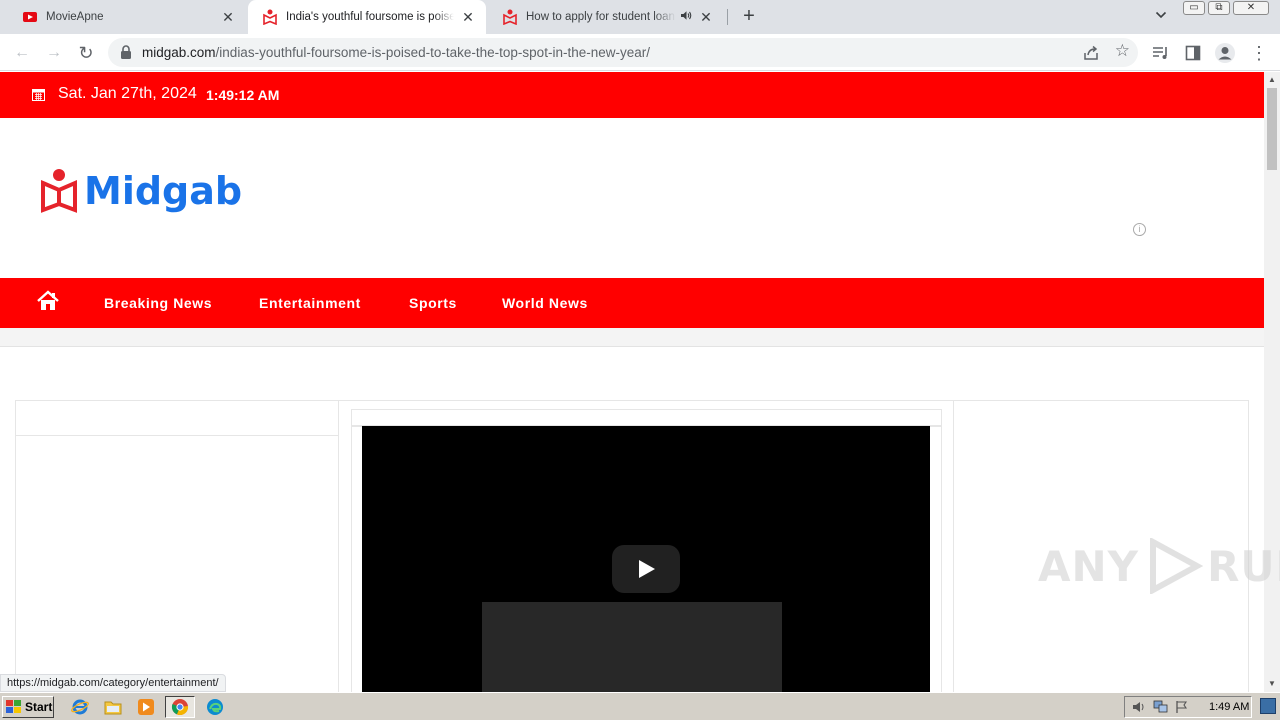 Image resolution: width=1280 pixels, height=720 pixels. What do you see at coordinates (39, 707) in the screenshot?
I see `start-label: Start` at bounding box center [39, 707].